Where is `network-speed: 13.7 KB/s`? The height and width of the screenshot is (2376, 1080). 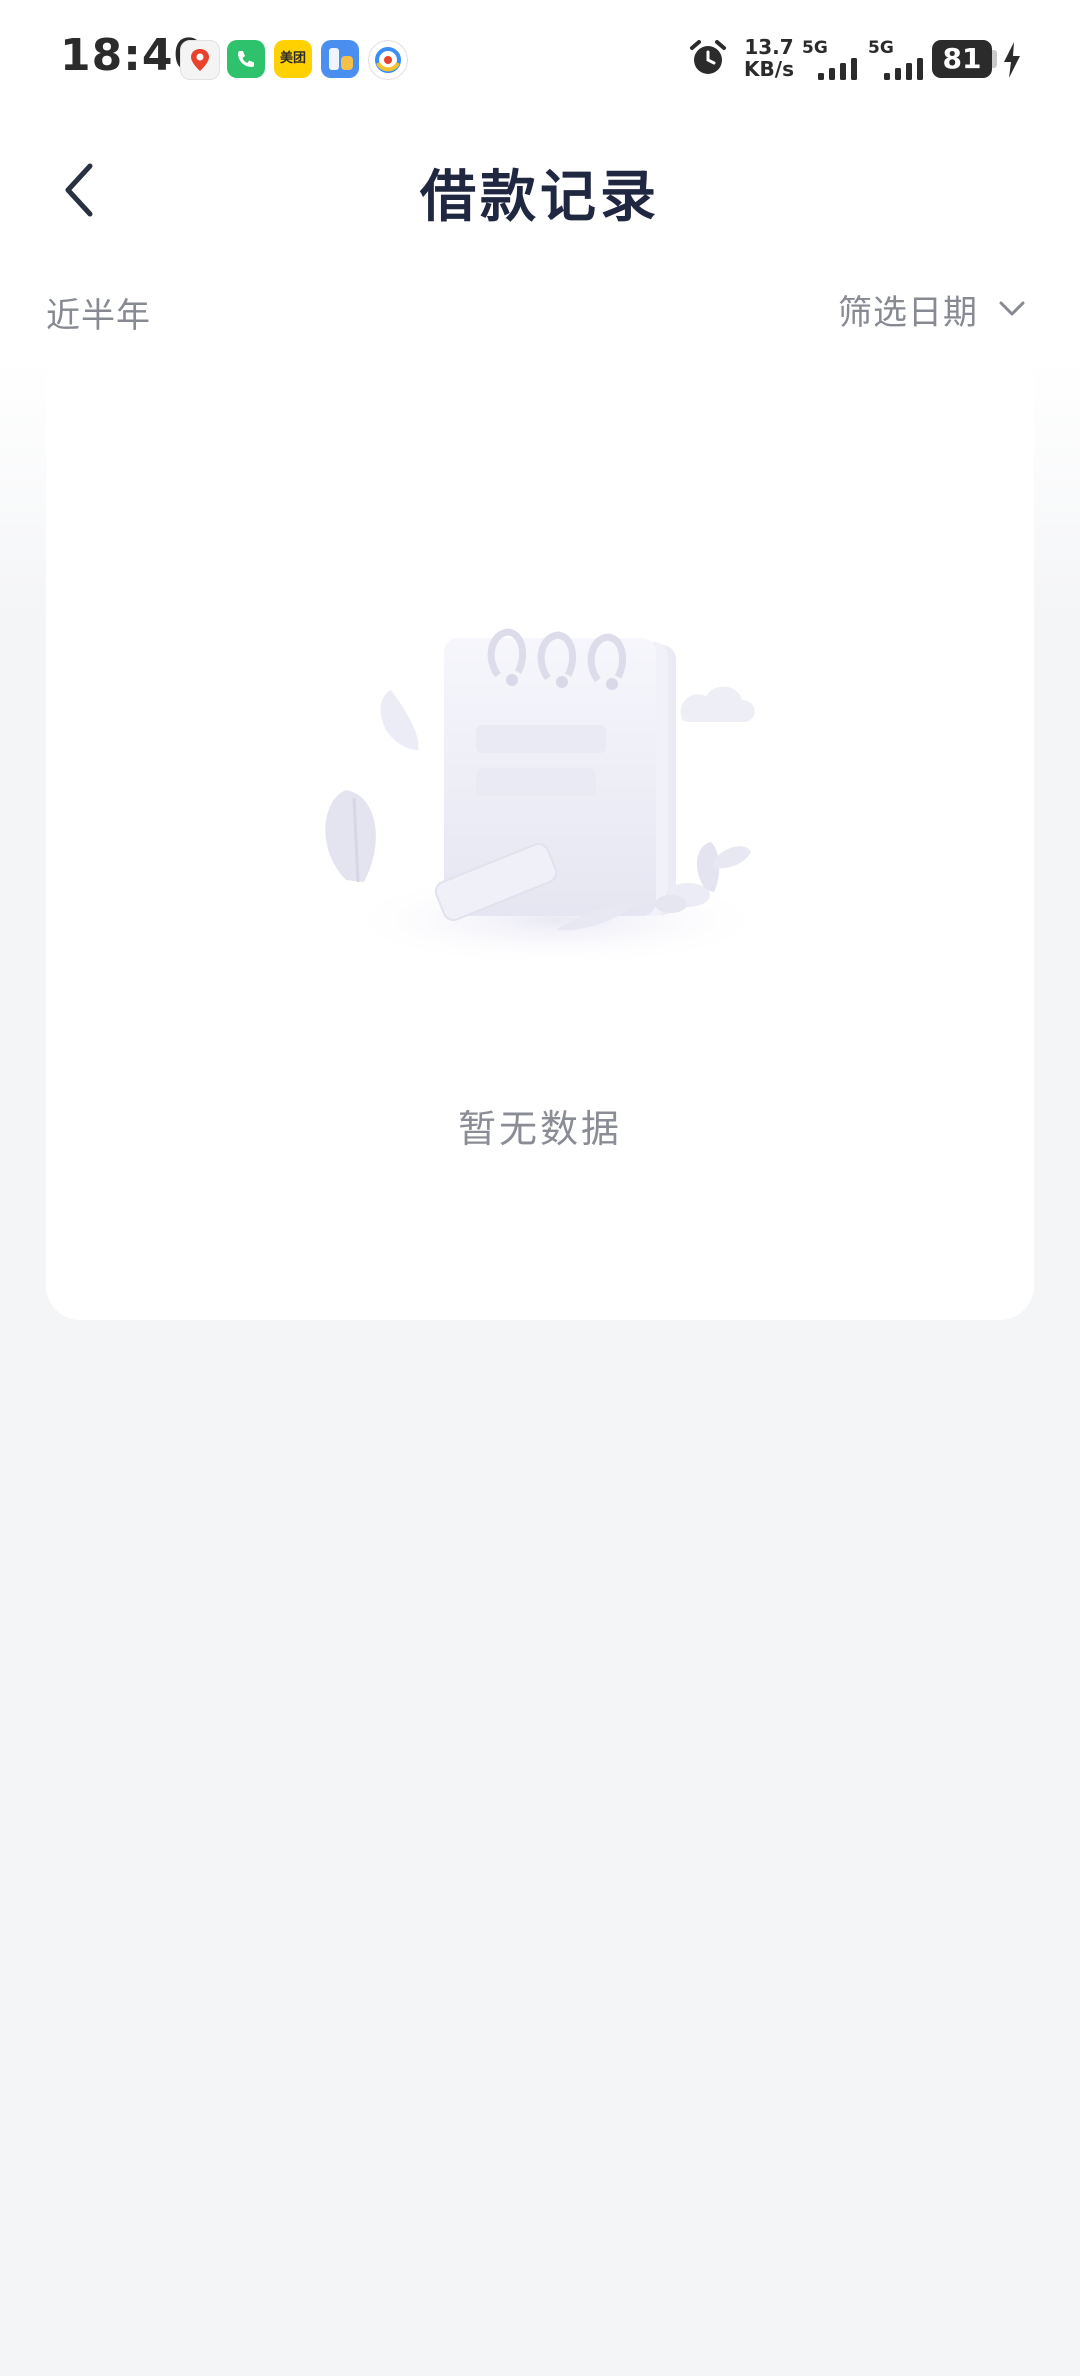 network-speed: 13.7 KB/s is located at coordinates (769, 58).